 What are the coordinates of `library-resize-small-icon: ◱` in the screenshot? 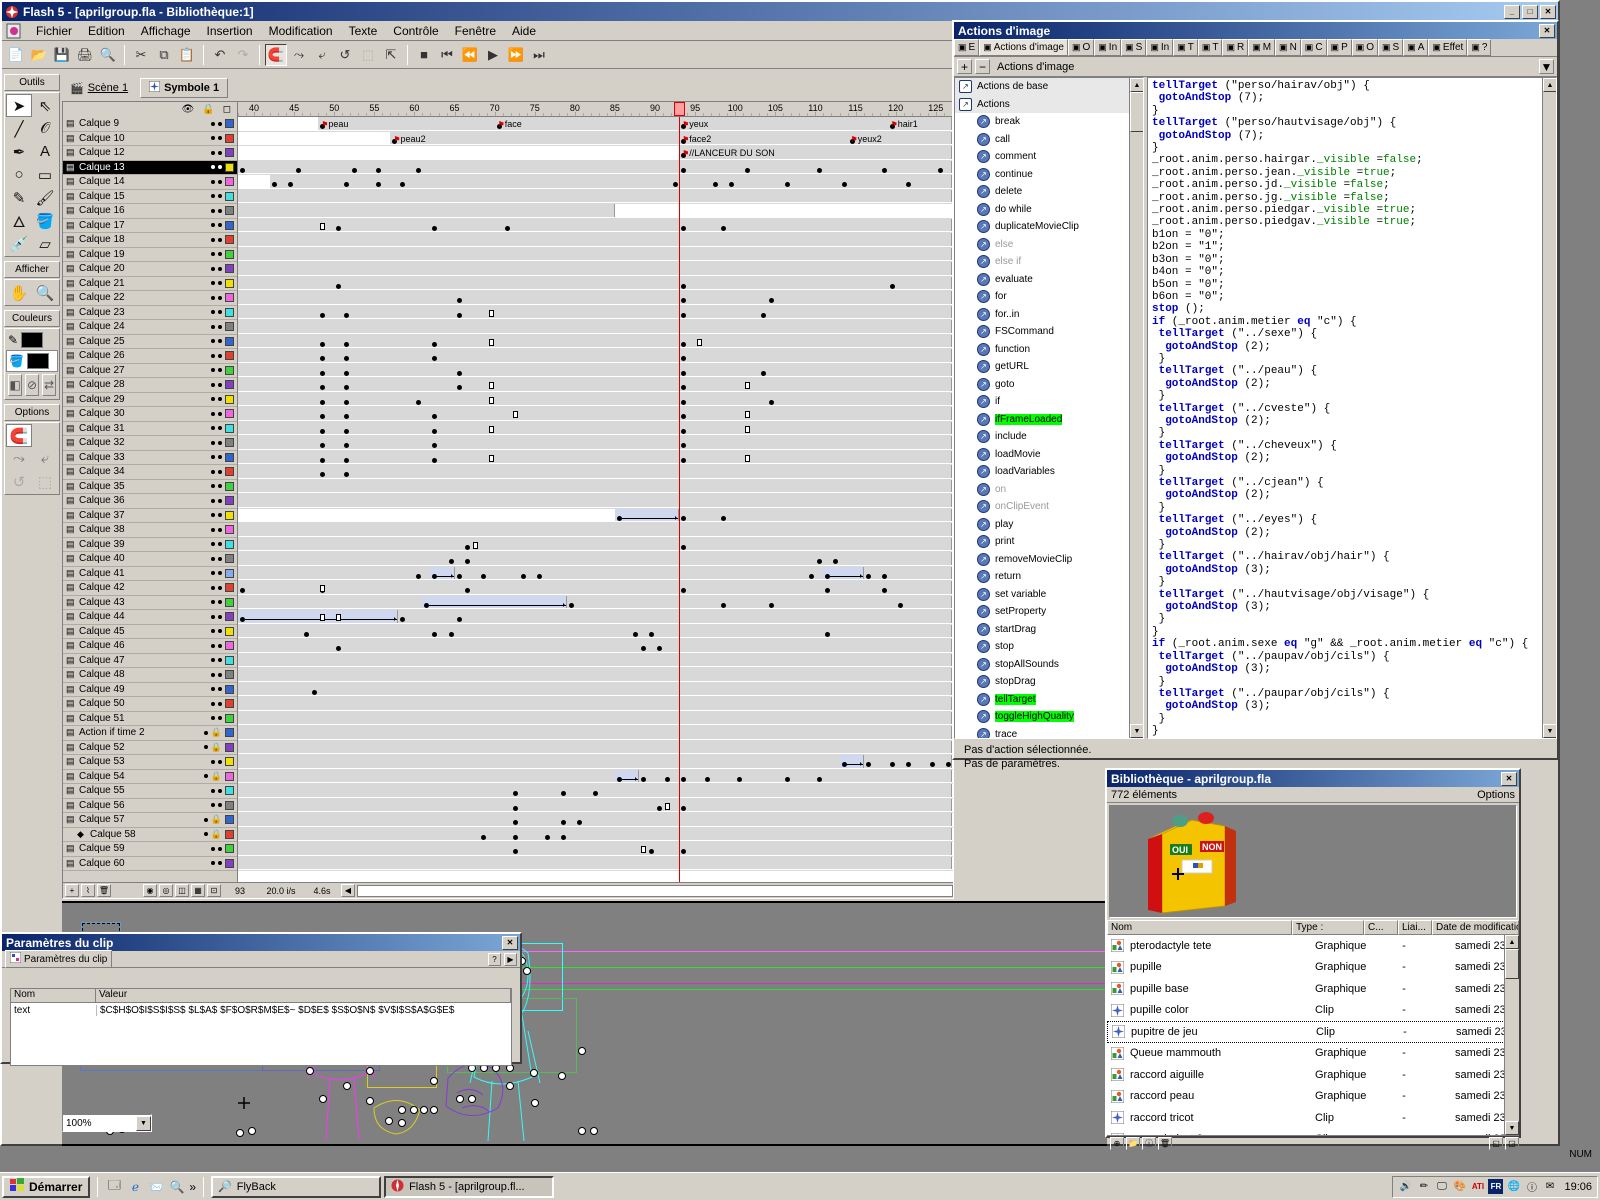 It's located at (1496, 1143).